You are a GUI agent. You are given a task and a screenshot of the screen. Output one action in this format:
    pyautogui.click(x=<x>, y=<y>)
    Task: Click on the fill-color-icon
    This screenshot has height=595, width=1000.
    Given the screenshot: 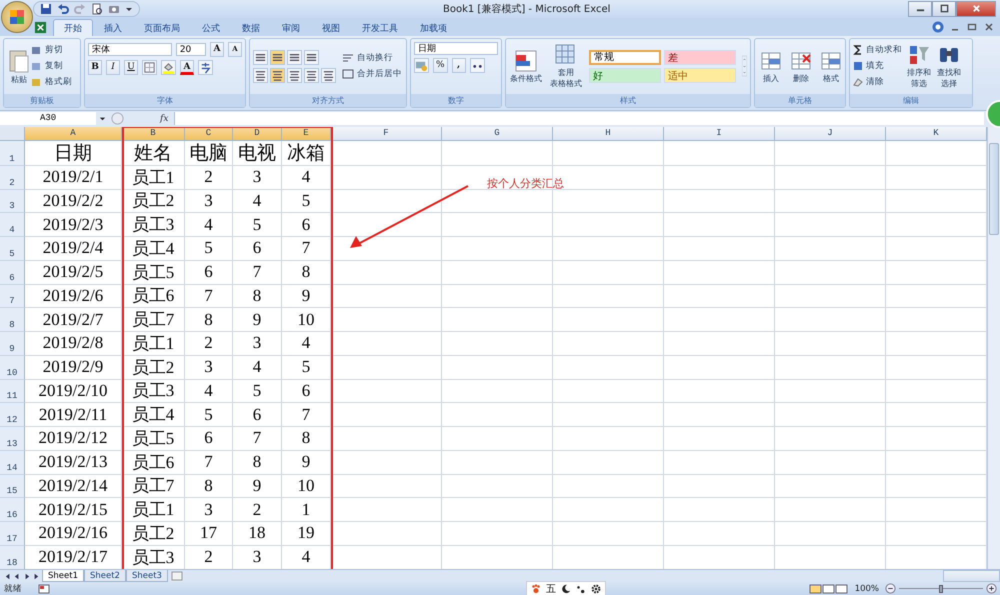 What is the action you would take?
    pyautogui.click(x=168, y=67)
    